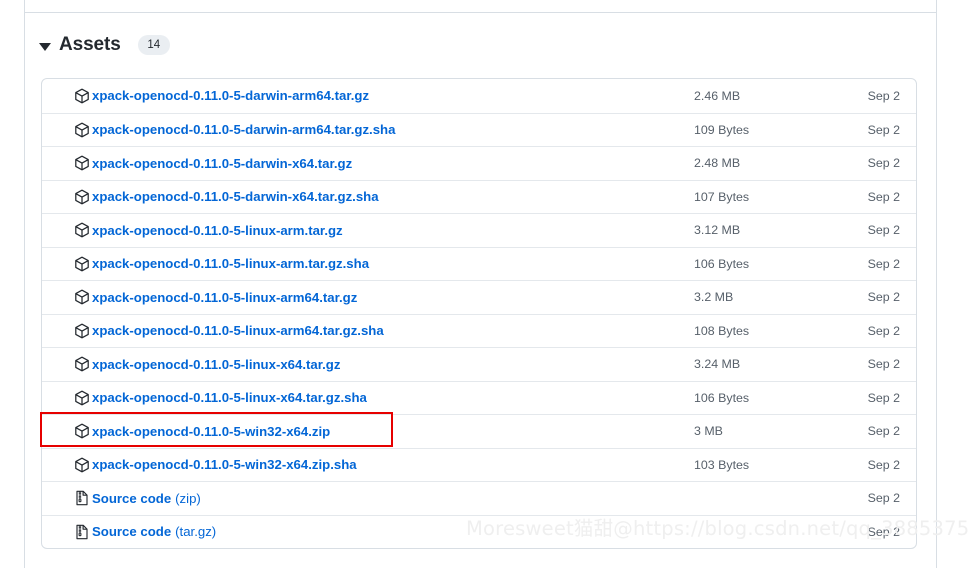  Describe the element at coordinates (211, 431) in the screenshot. I see `asset-download-link: xpack-openocd-0.11.0-5-win32-x64.zip` at that location.